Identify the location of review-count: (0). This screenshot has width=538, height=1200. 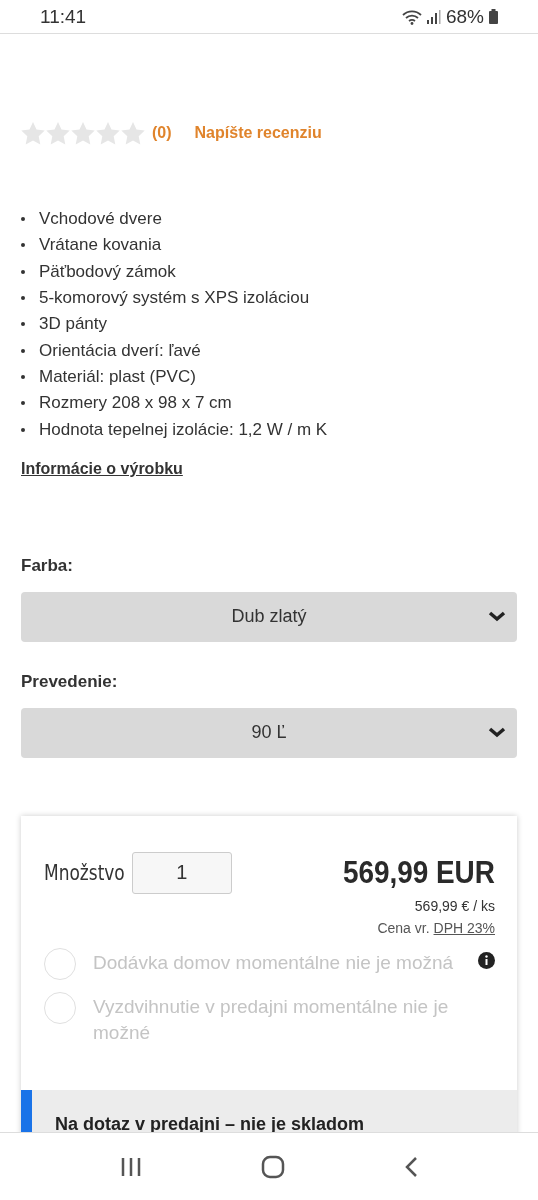
(162, 133).